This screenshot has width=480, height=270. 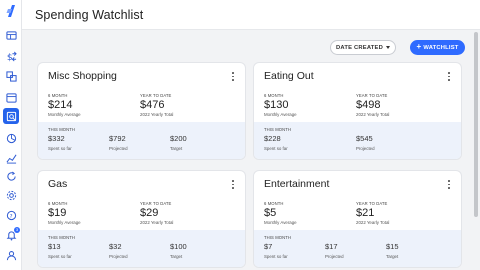 I want to click on help-icon: ?, so click(x=11, y=215).